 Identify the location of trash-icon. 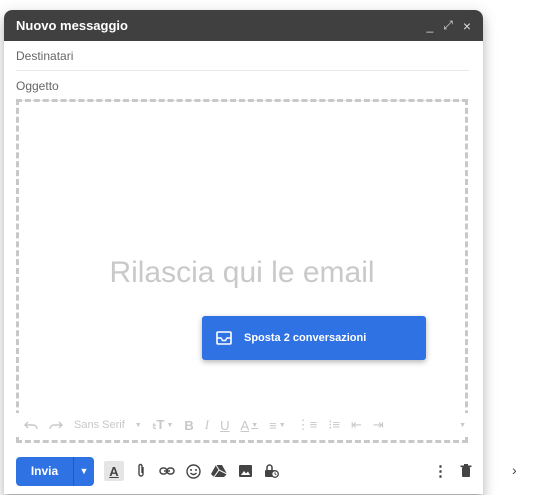
(466, 471).